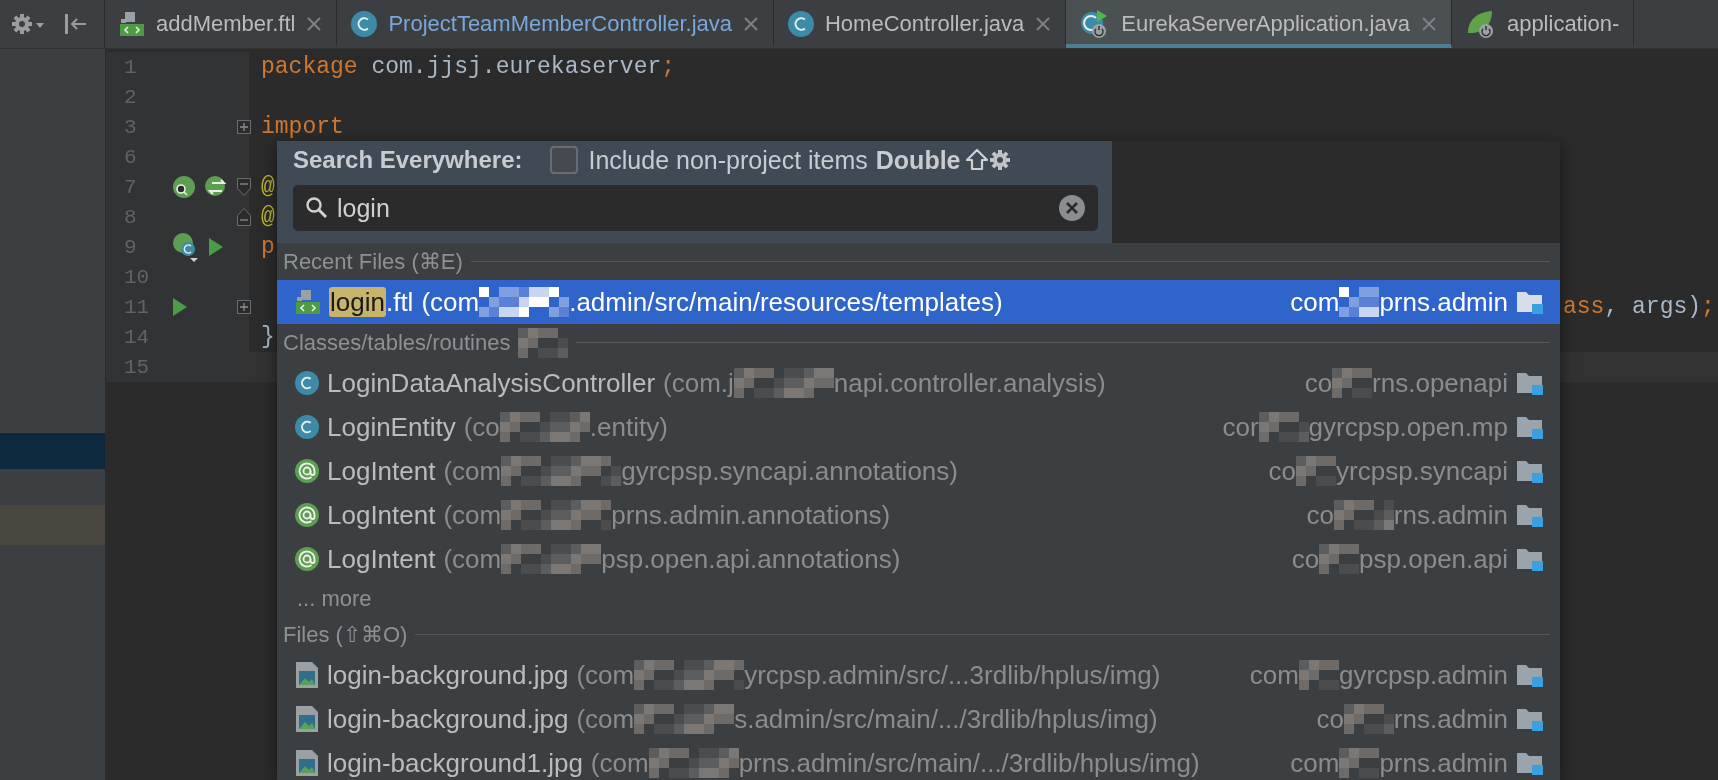  Describe the element at coordinates (918, 515) in the screenshot. I see `result-row: LogIntent (com prns.admin.annotations) co rns.admin` at that location.